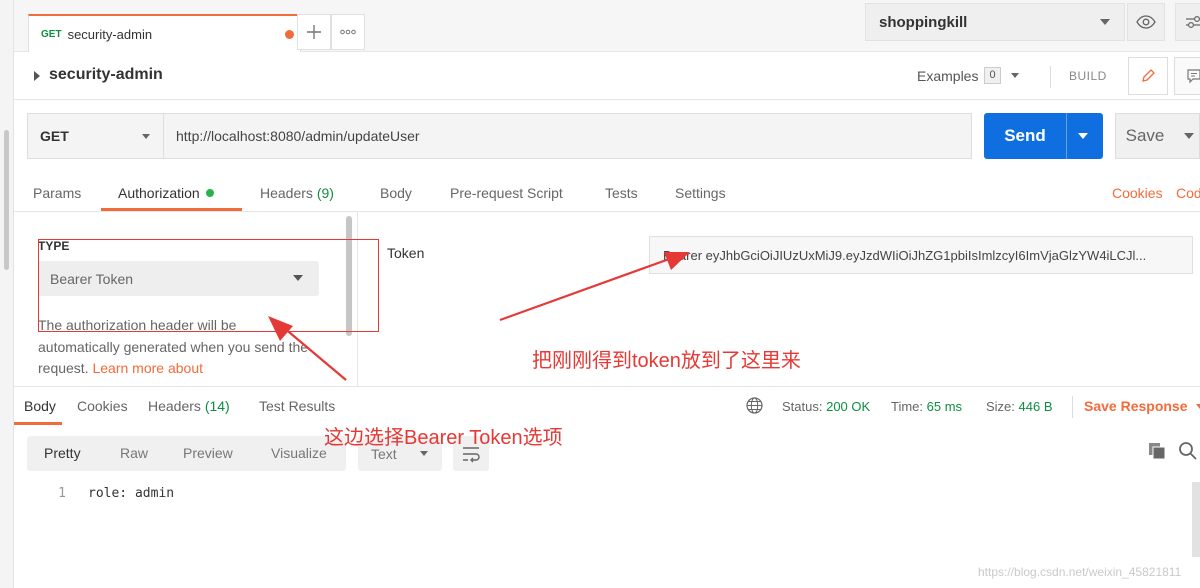 The image size is (1200, 588). I want to click on annotation-token-note: 把刚刚得到token放到了这里来, so click(666, 361).